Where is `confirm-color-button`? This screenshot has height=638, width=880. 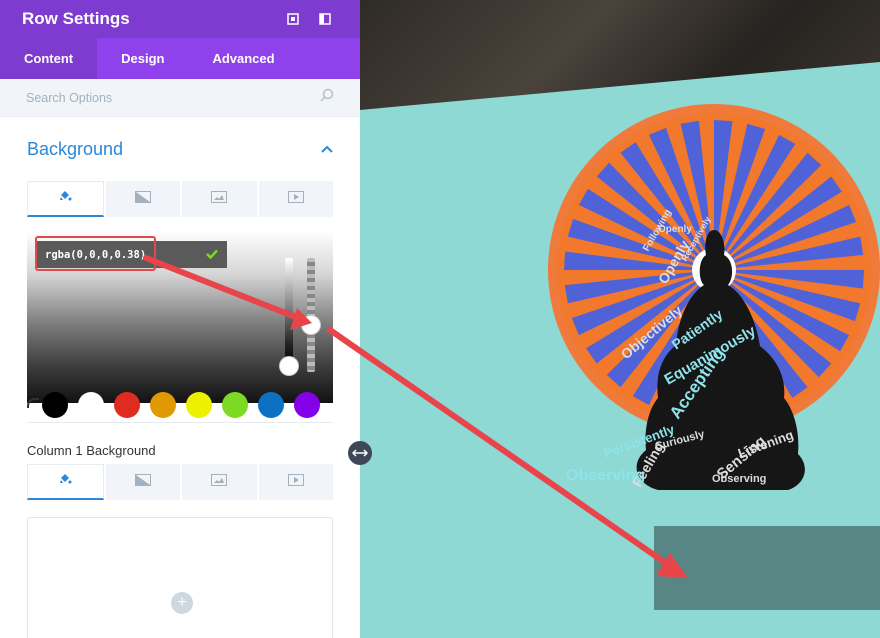 confirm-color-button is located at coordinates (212, 254).